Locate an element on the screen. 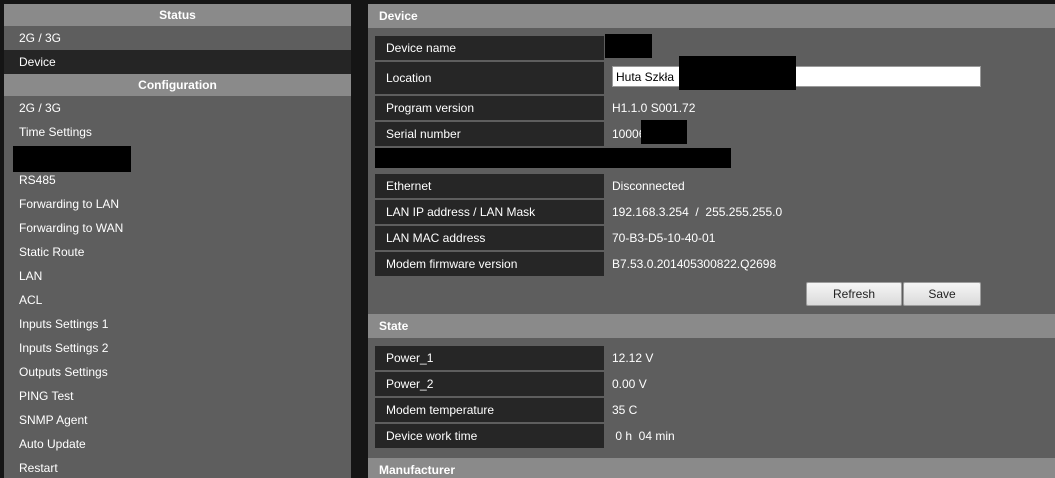  lan-mac-label: LAN MAC address is located at coordinates (489, 238).